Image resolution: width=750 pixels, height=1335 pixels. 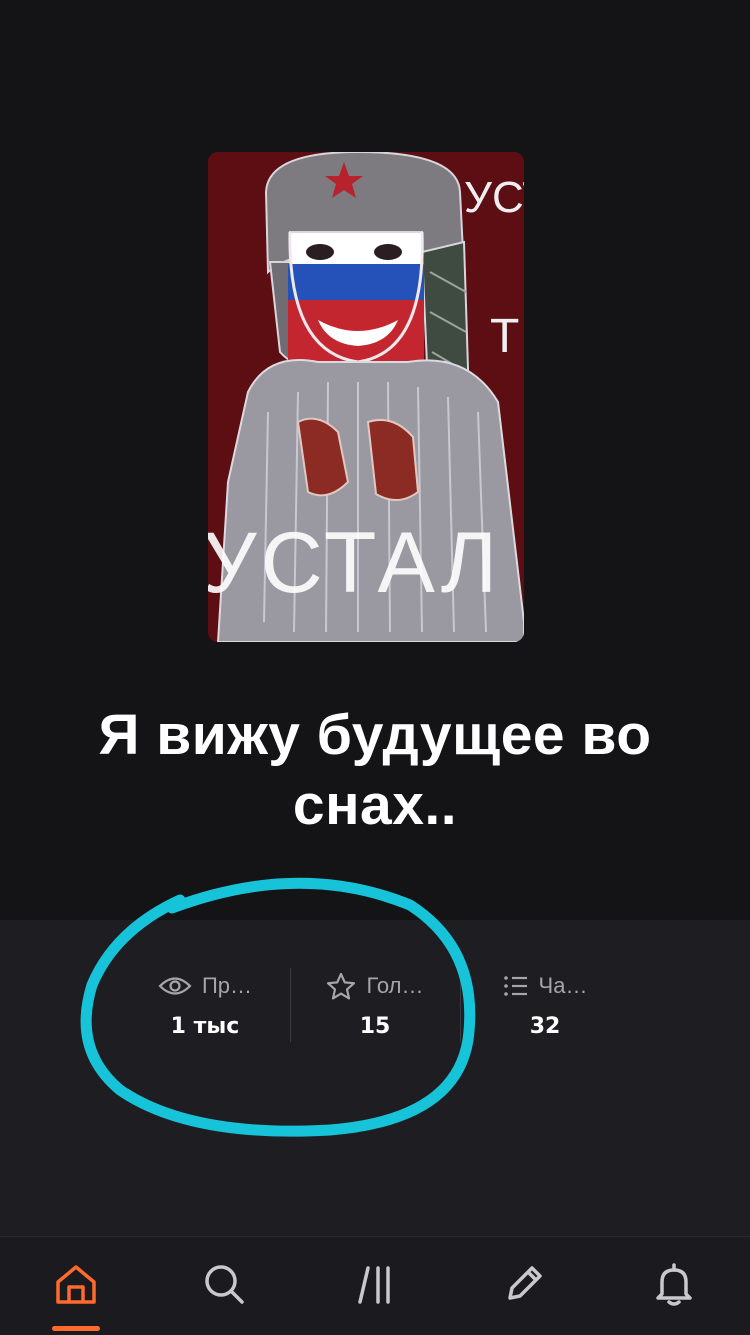 I want to click on cover-caption-top: УСТ, so click(x=494, y=197).